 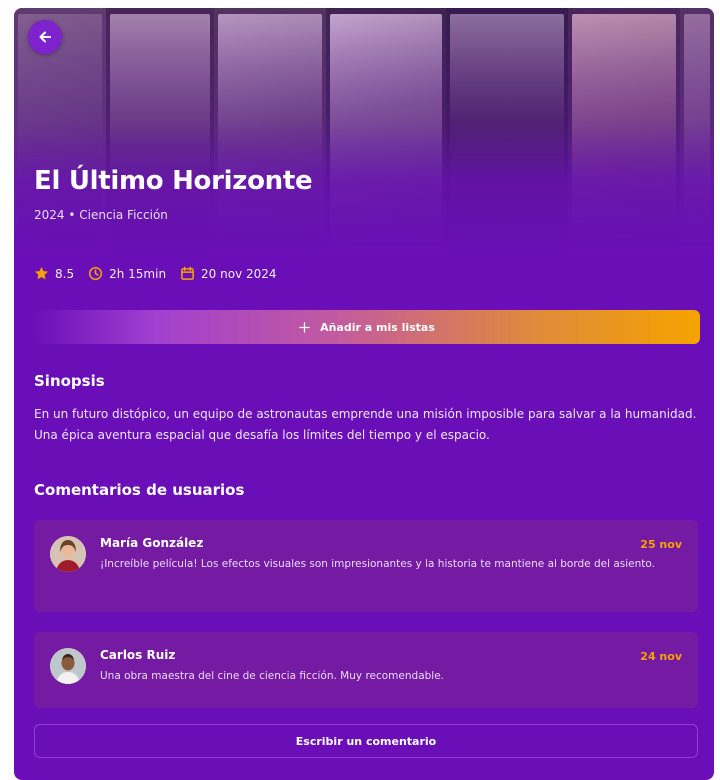 What do you see at coordinates (54, 273) in the screenshot?
I see `rating: 8.5` at bounding box center [54, 273].